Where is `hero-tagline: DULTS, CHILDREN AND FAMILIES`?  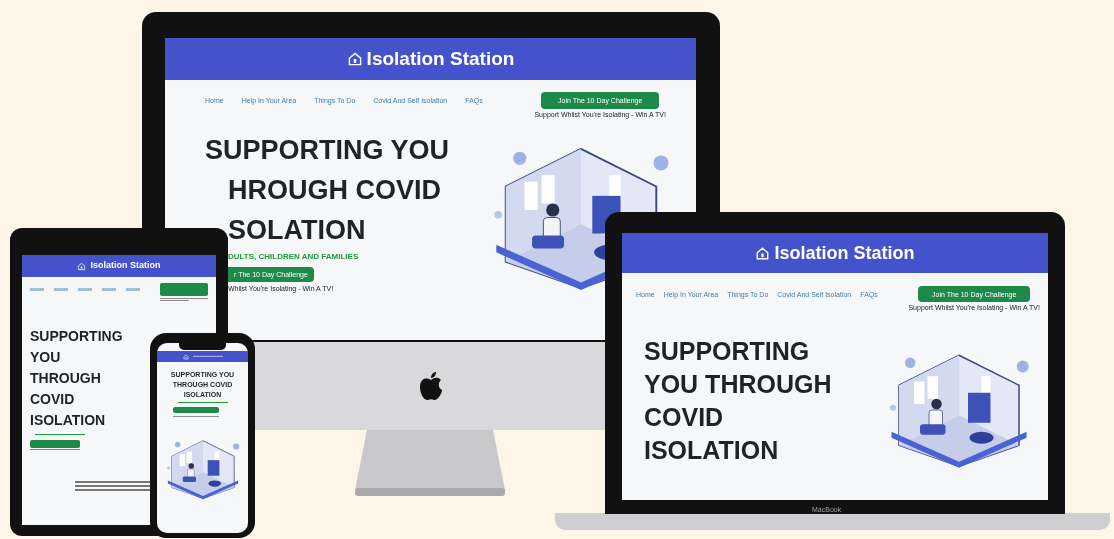
hero-tagline: DULTS, CHILDREN AND FAMILIES is located at coordinates (293, 256).